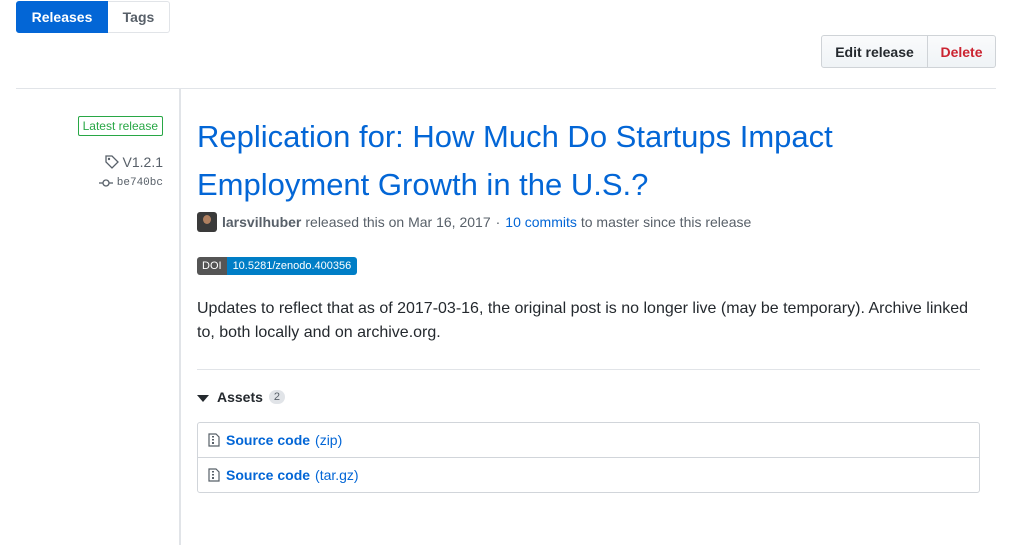  Describe the element at coordinates (120, 152) in the screenshot. I see `release-meta: Latest release V1.2.1 be740bc` at that location.